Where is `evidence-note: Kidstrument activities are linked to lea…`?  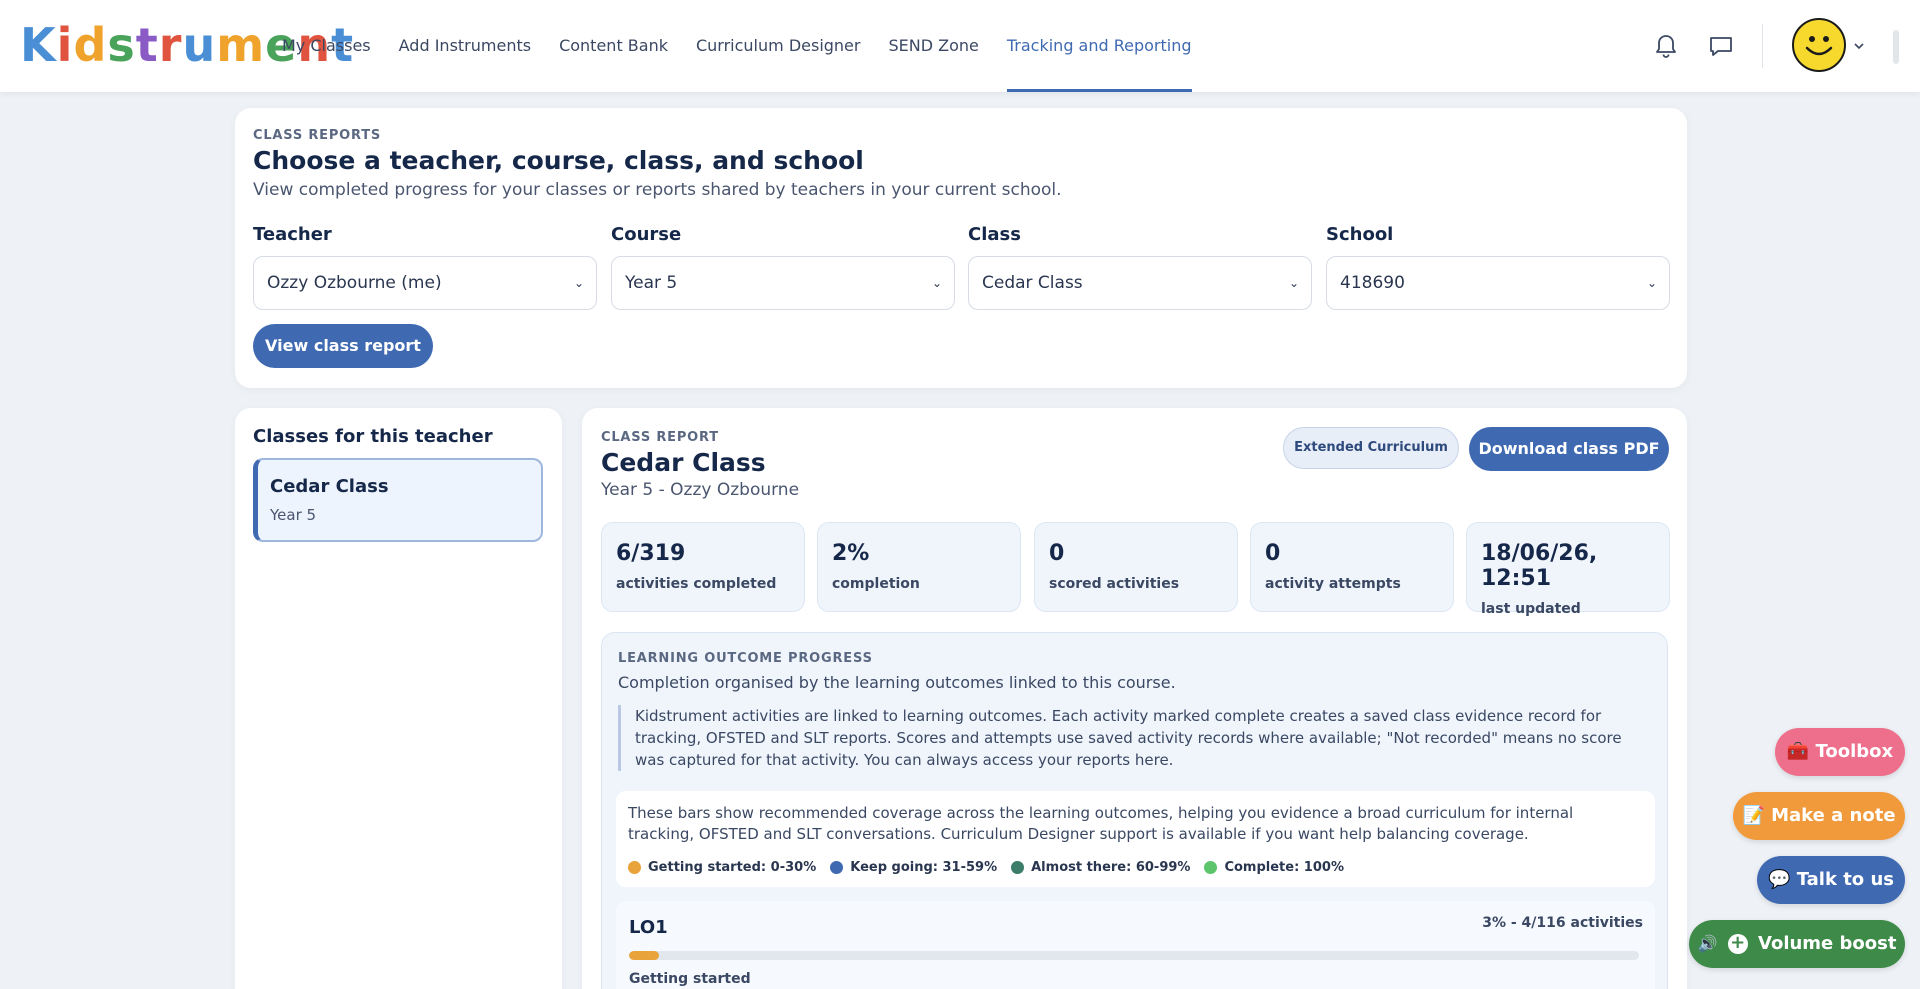 evidence-note: Kidstrument activities are linked to lea… is located at coordinates (1133, 738).